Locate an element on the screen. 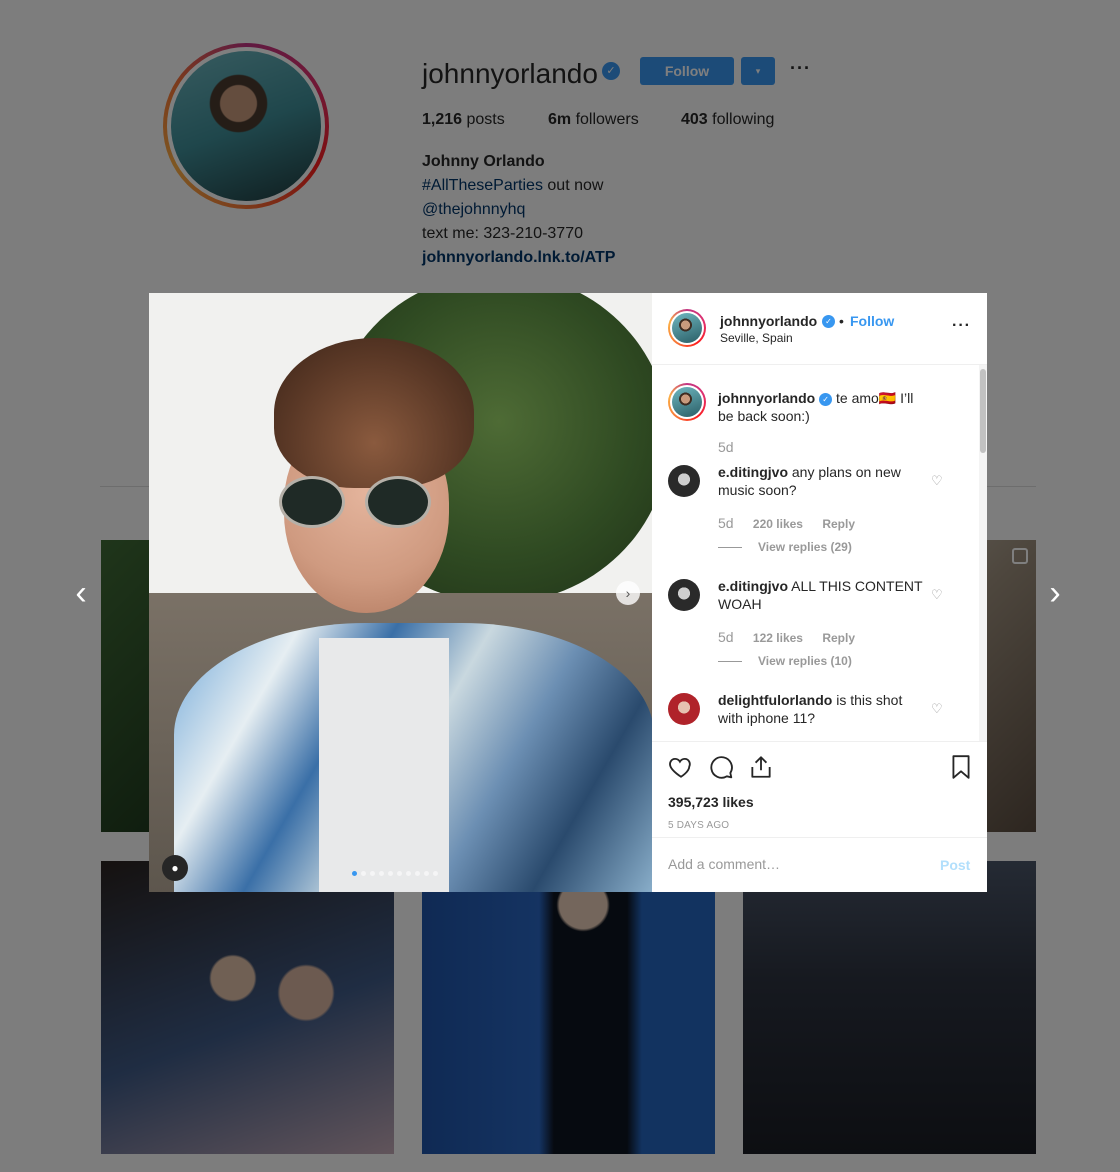 This screenshot has width=1120, height=1172. like-heart-icon is located at coordinates (681, 767).